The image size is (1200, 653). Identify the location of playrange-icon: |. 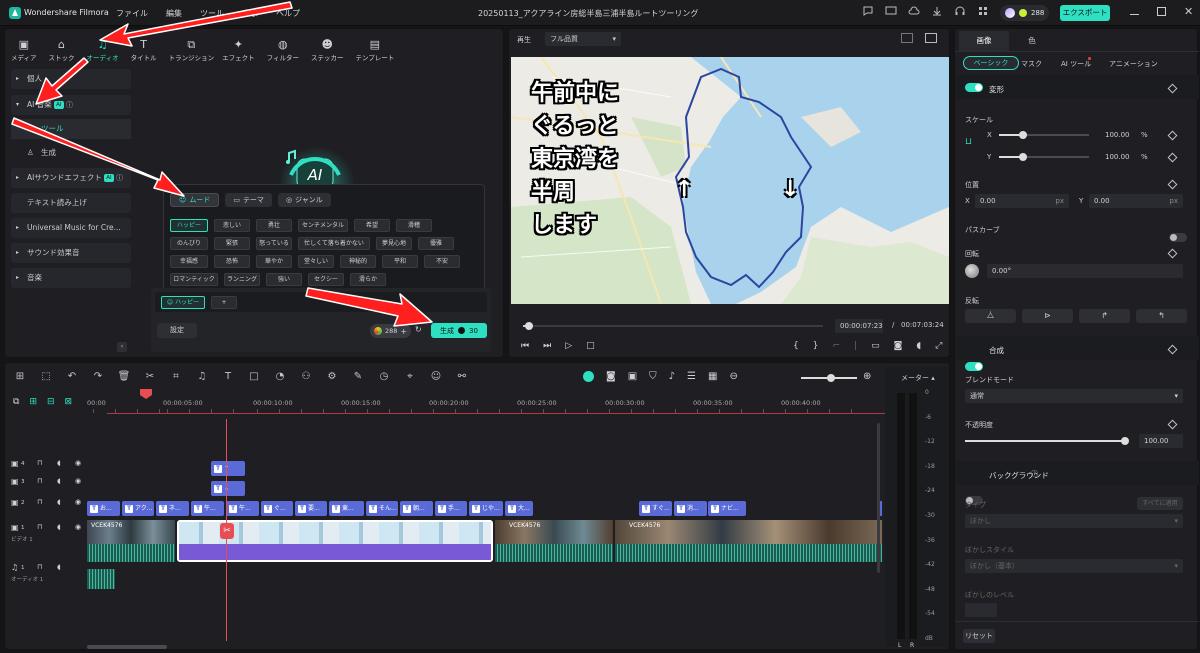
(855, 346).